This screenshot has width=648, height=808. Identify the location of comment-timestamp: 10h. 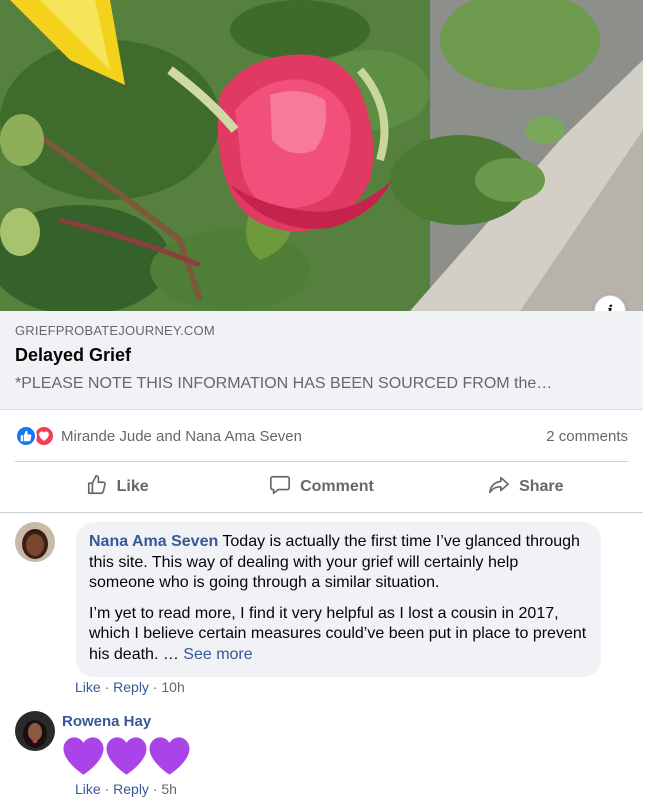
(172, 687).